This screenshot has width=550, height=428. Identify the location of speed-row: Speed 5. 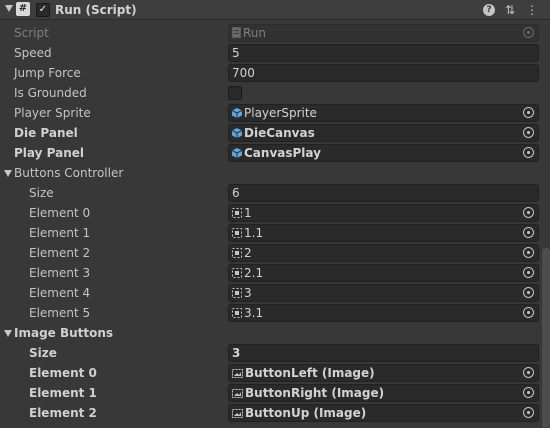
(275, 53).